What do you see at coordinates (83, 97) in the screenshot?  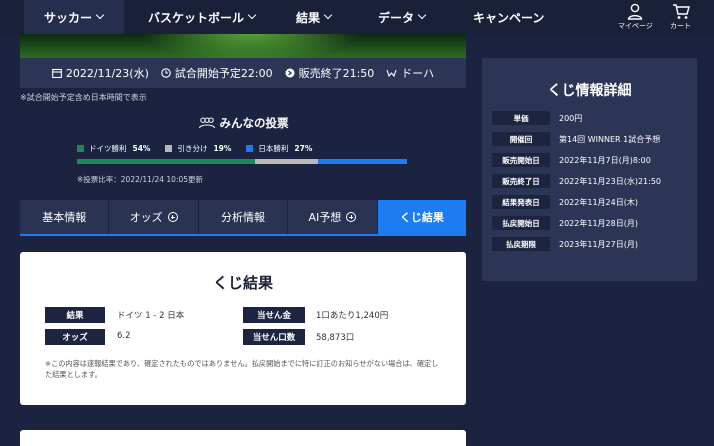 I see `timezone-note: ※試合開始予定含め日本時間で表示` at bounding box center [83, 97].